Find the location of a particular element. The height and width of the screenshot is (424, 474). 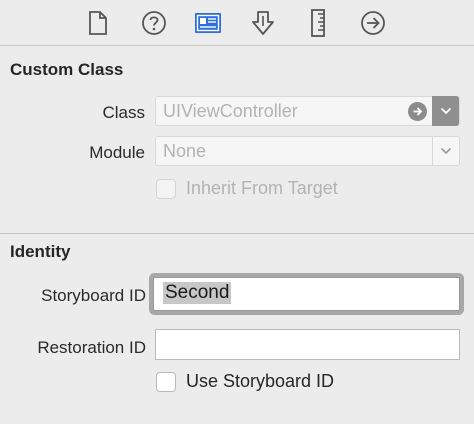

class-value: UIViewController is located at coordinates (230, 111).